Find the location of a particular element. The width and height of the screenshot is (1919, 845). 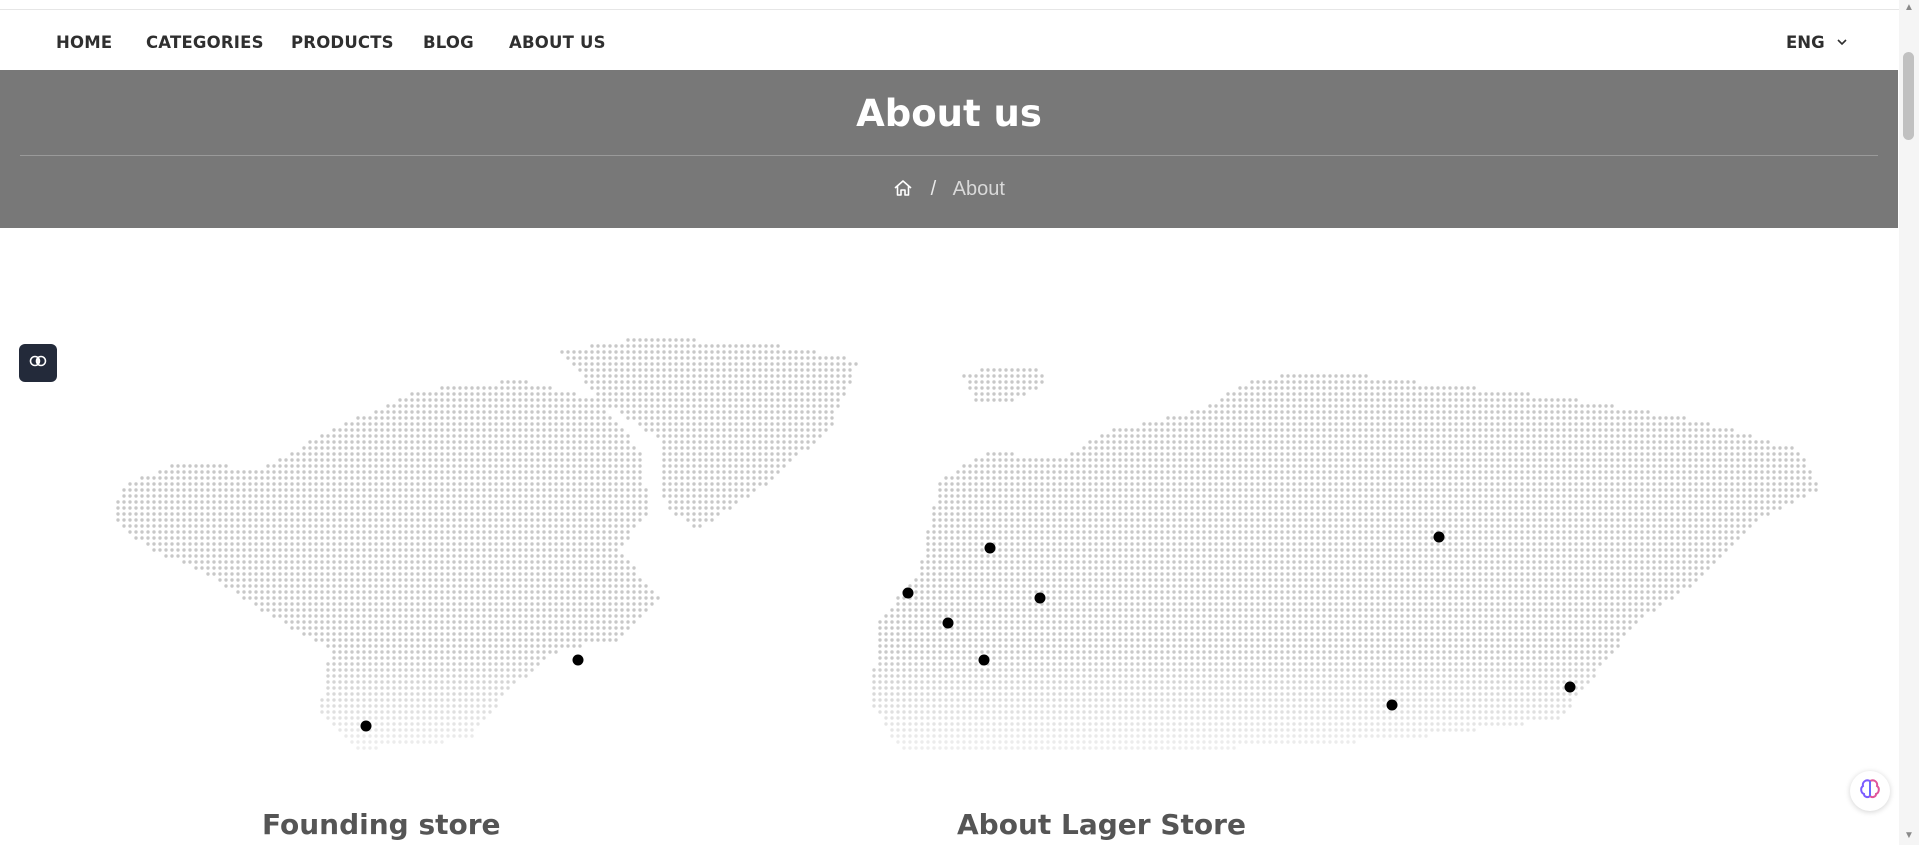

scroll-down-arrow: ▼ is located at coordinates (1909, 835).